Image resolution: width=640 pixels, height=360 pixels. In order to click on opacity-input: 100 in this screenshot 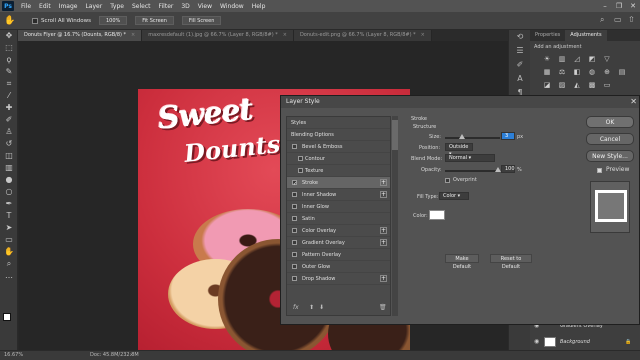, I will do `click(508, 169)`.